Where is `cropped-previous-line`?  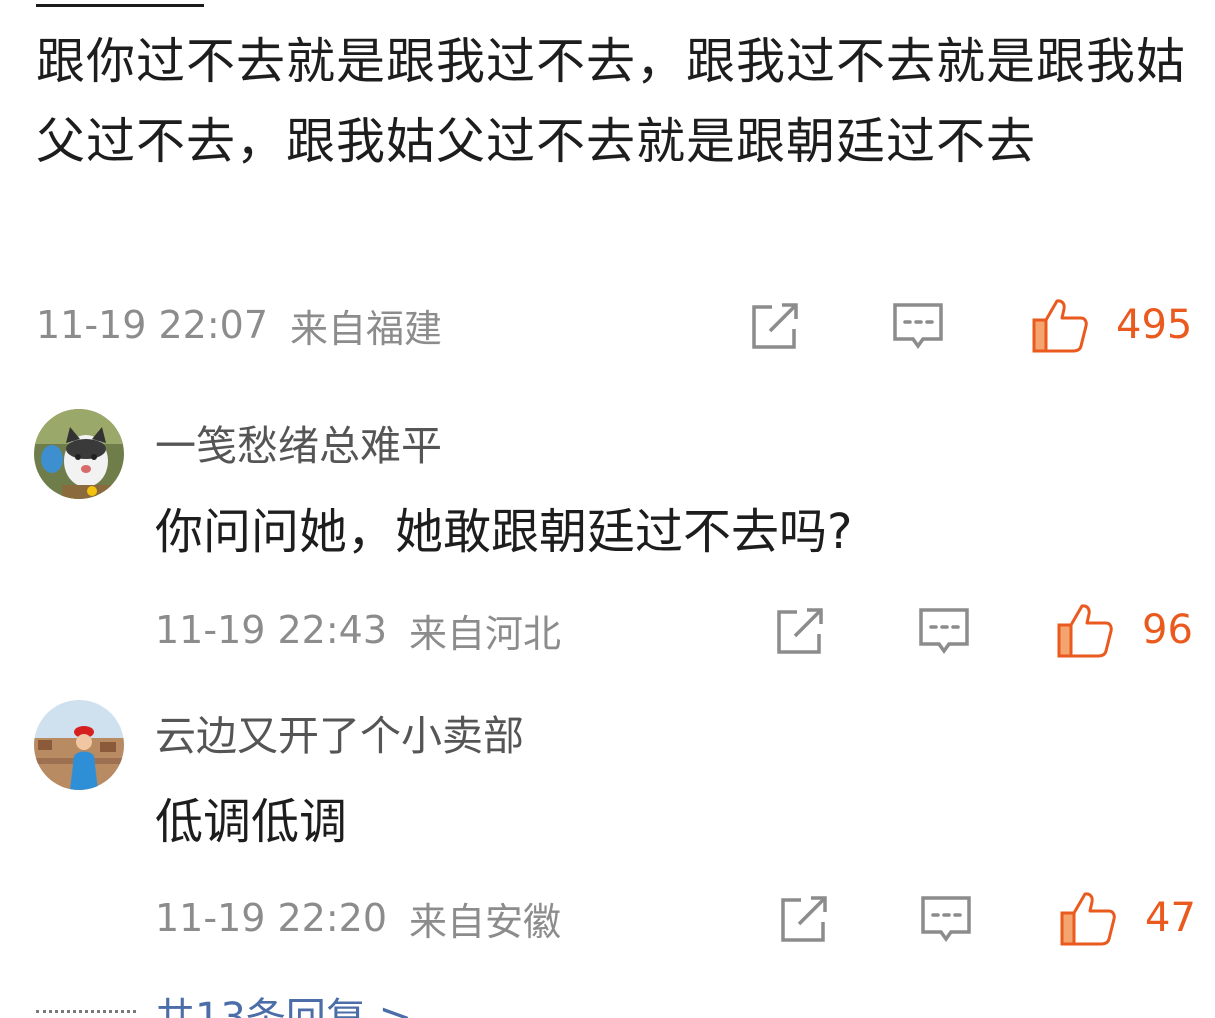 cropped-previous-line is located at coordinates (120, 3).